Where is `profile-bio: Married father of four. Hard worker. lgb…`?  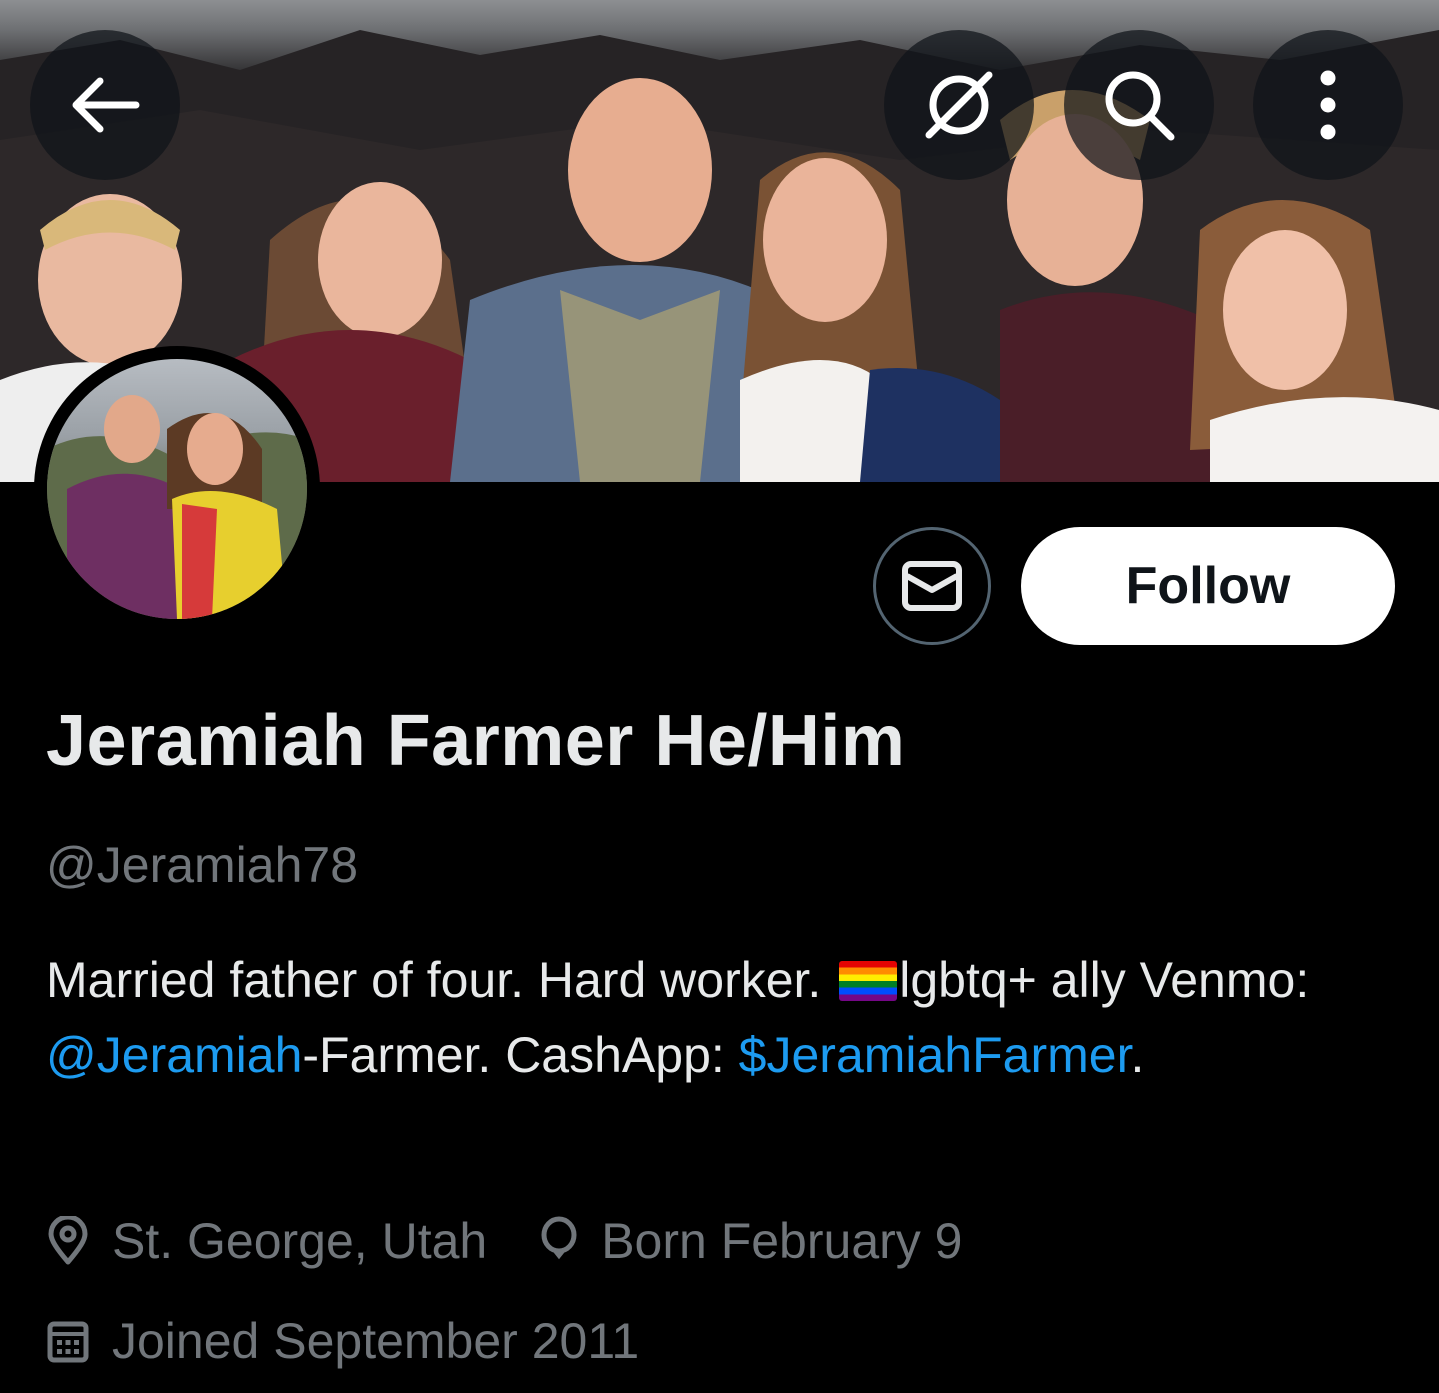
profile-bio: Married father of four. Hard worker. lgb… is located at coordinates (696, 1018).